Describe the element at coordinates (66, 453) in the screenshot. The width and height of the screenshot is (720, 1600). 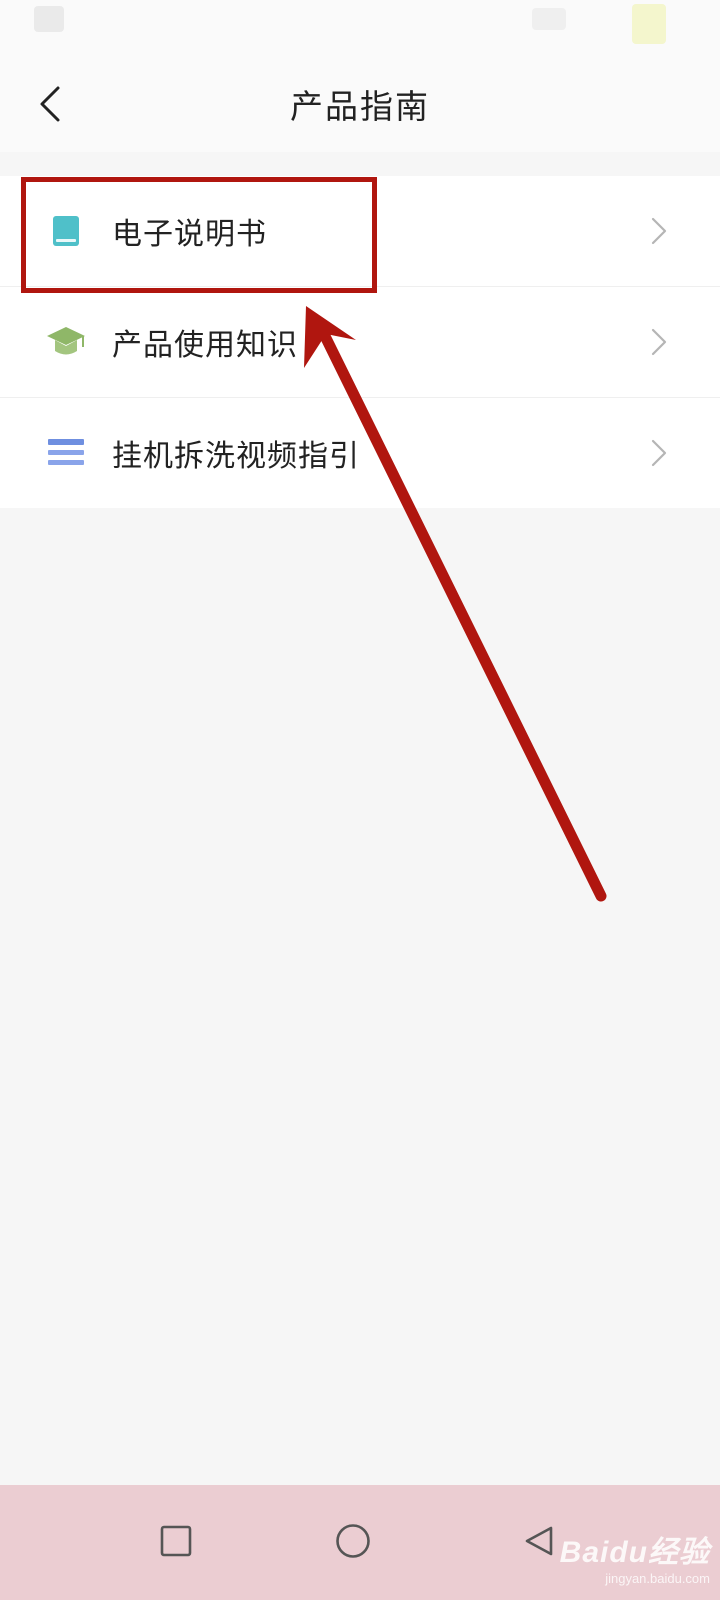
I see `list-lines-icon` at that location.